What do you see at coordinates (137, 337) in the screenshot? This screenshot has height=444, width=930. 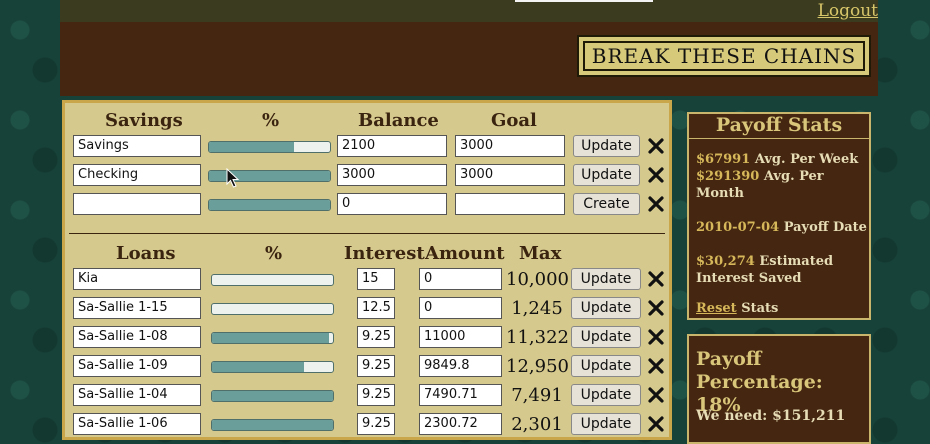 I see `loan-name-input: Sa-Sallie 1-08` at bounding box center [137, 337].